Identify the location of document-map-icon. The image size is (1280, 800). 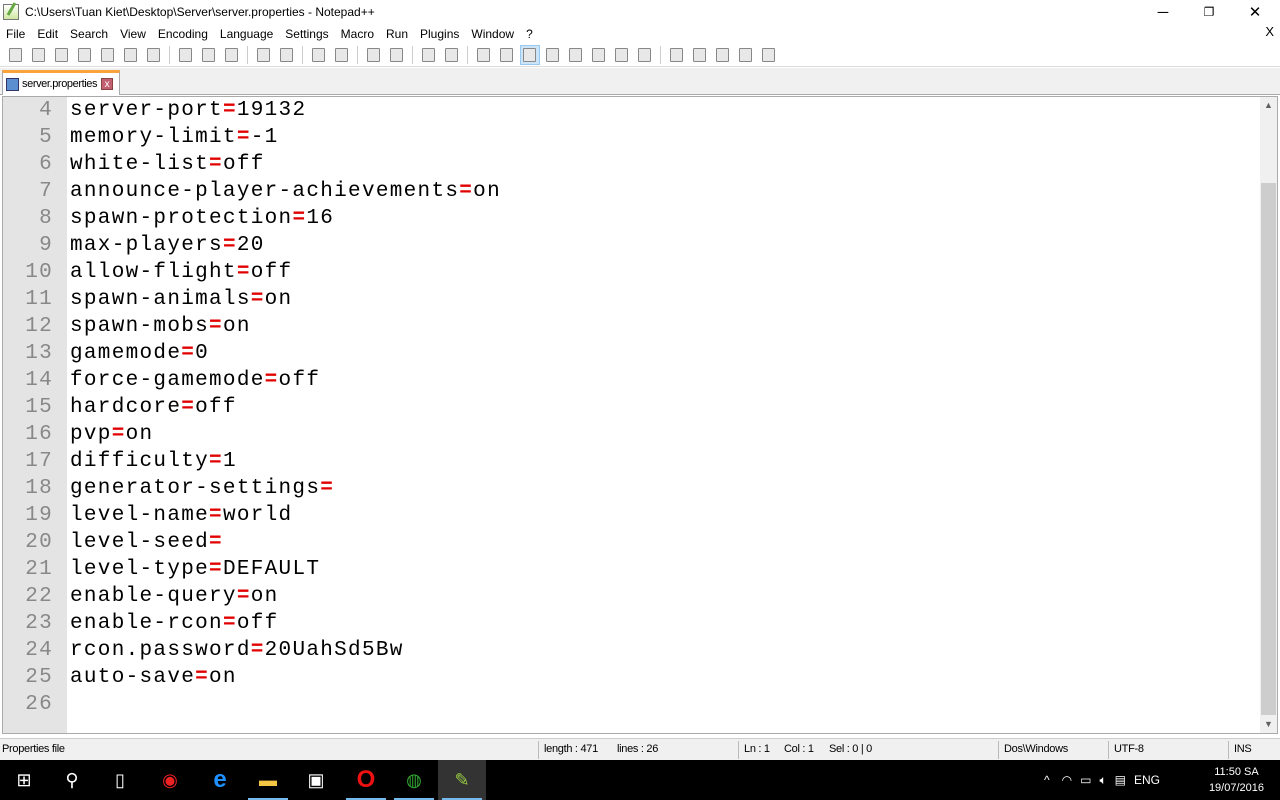
(576, 55).